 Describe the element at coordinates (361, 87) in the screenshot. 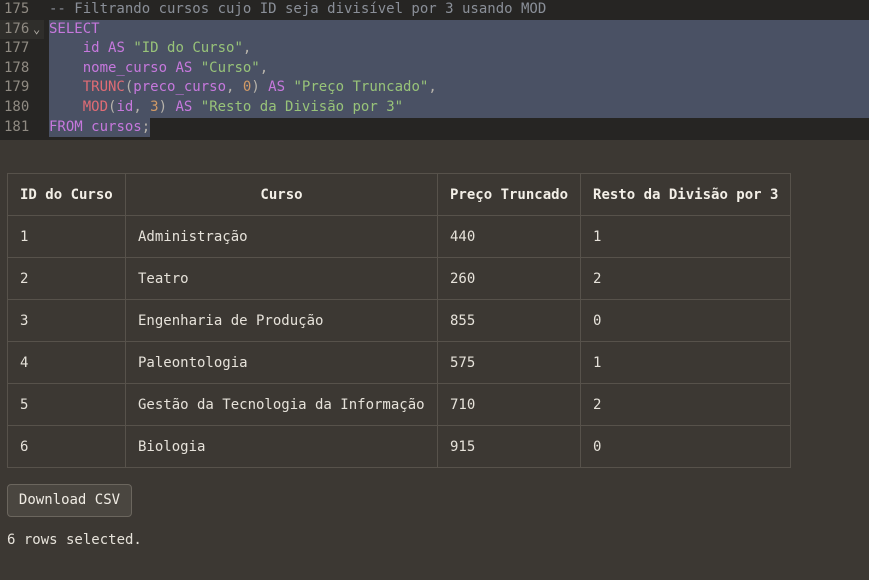

I see `string-token: "Preço Truncado"` at that location.